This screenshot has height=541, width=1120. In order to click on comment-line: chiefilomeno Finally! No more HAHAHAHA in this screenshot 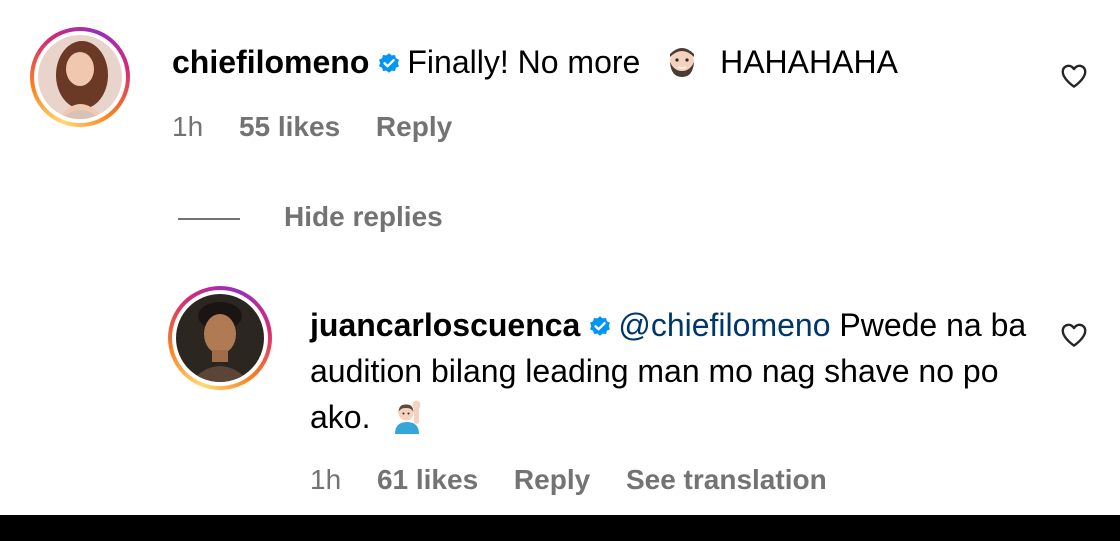, I will do `click(535, 63)`.